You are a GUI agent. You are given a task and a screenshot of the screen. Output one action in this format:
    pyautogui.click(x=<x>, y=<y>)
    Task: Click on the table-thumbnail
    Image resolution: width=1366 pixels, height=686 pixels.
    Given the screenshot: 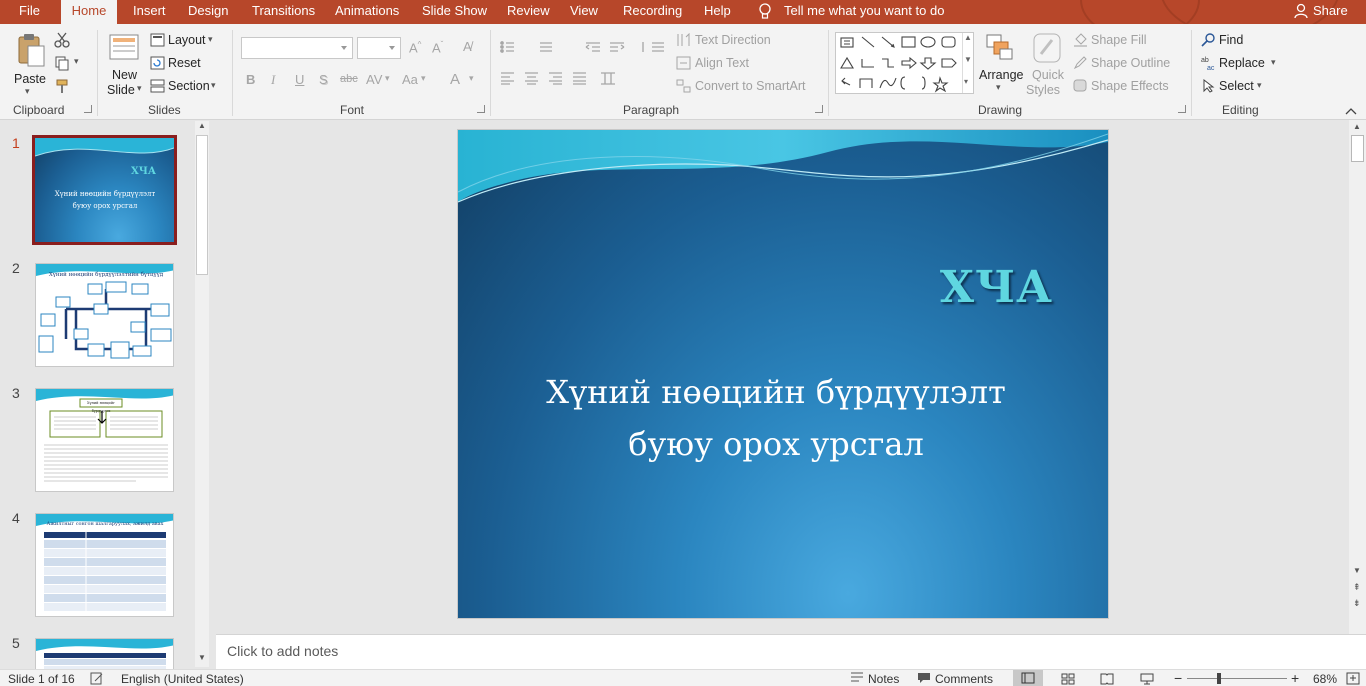 What is the action you would take?
    pyautogui.click(x=104, y=563)
    